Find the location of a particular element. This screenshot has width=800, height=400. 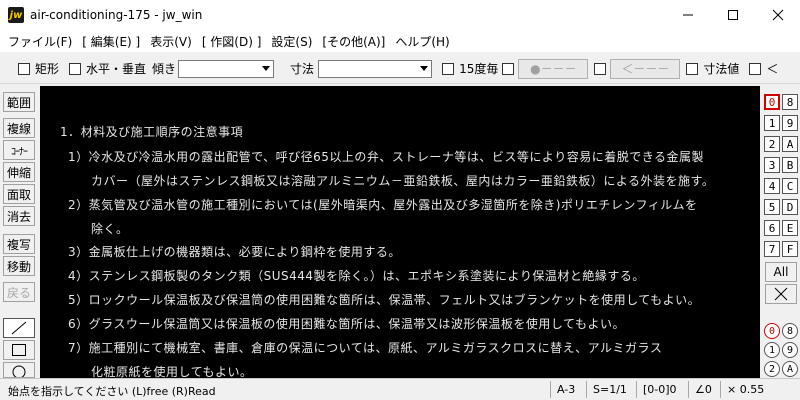

line-tool-icon is located at coordinates (19, 328).